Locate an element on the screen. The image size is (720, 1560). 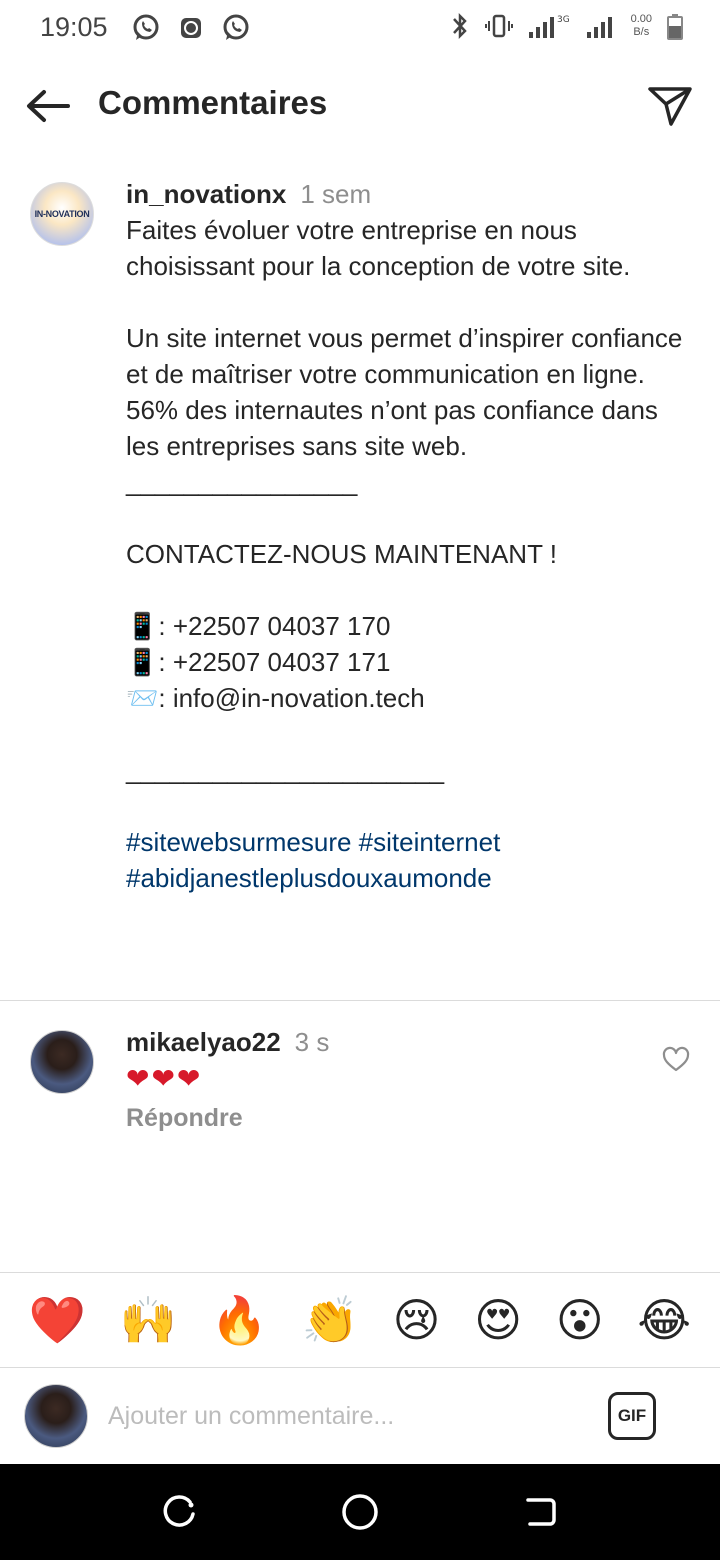
commenter-avatar is located at coordinates (62, 1062).